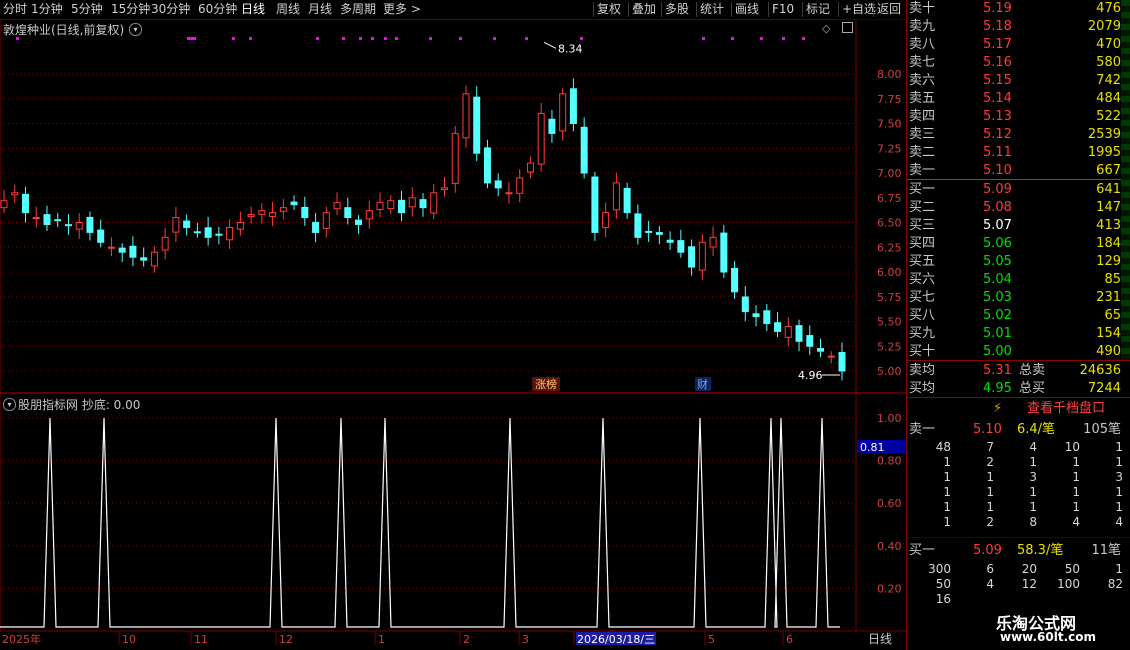  Describe the element at coordinates (1108, 243) in the screenshot. I see `bid-volume: 184` at that location.